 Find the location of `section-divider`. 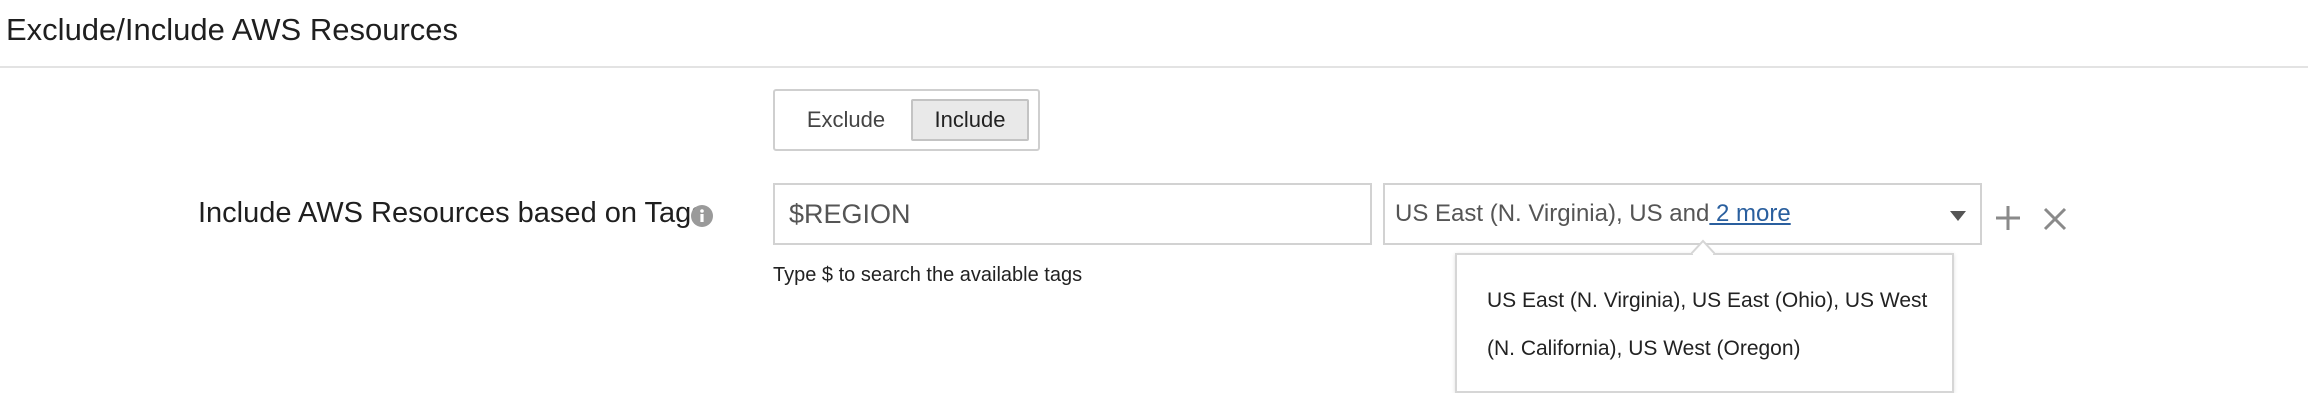

section-divider is located at coordinates (1154, 67).